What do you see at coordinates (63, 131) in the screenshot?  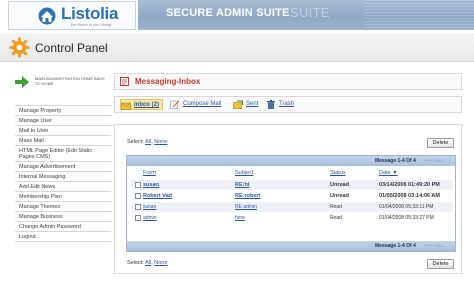 I see `sidebar-item-mail-to-user: Mail to User` at bounding box center [63, 131].